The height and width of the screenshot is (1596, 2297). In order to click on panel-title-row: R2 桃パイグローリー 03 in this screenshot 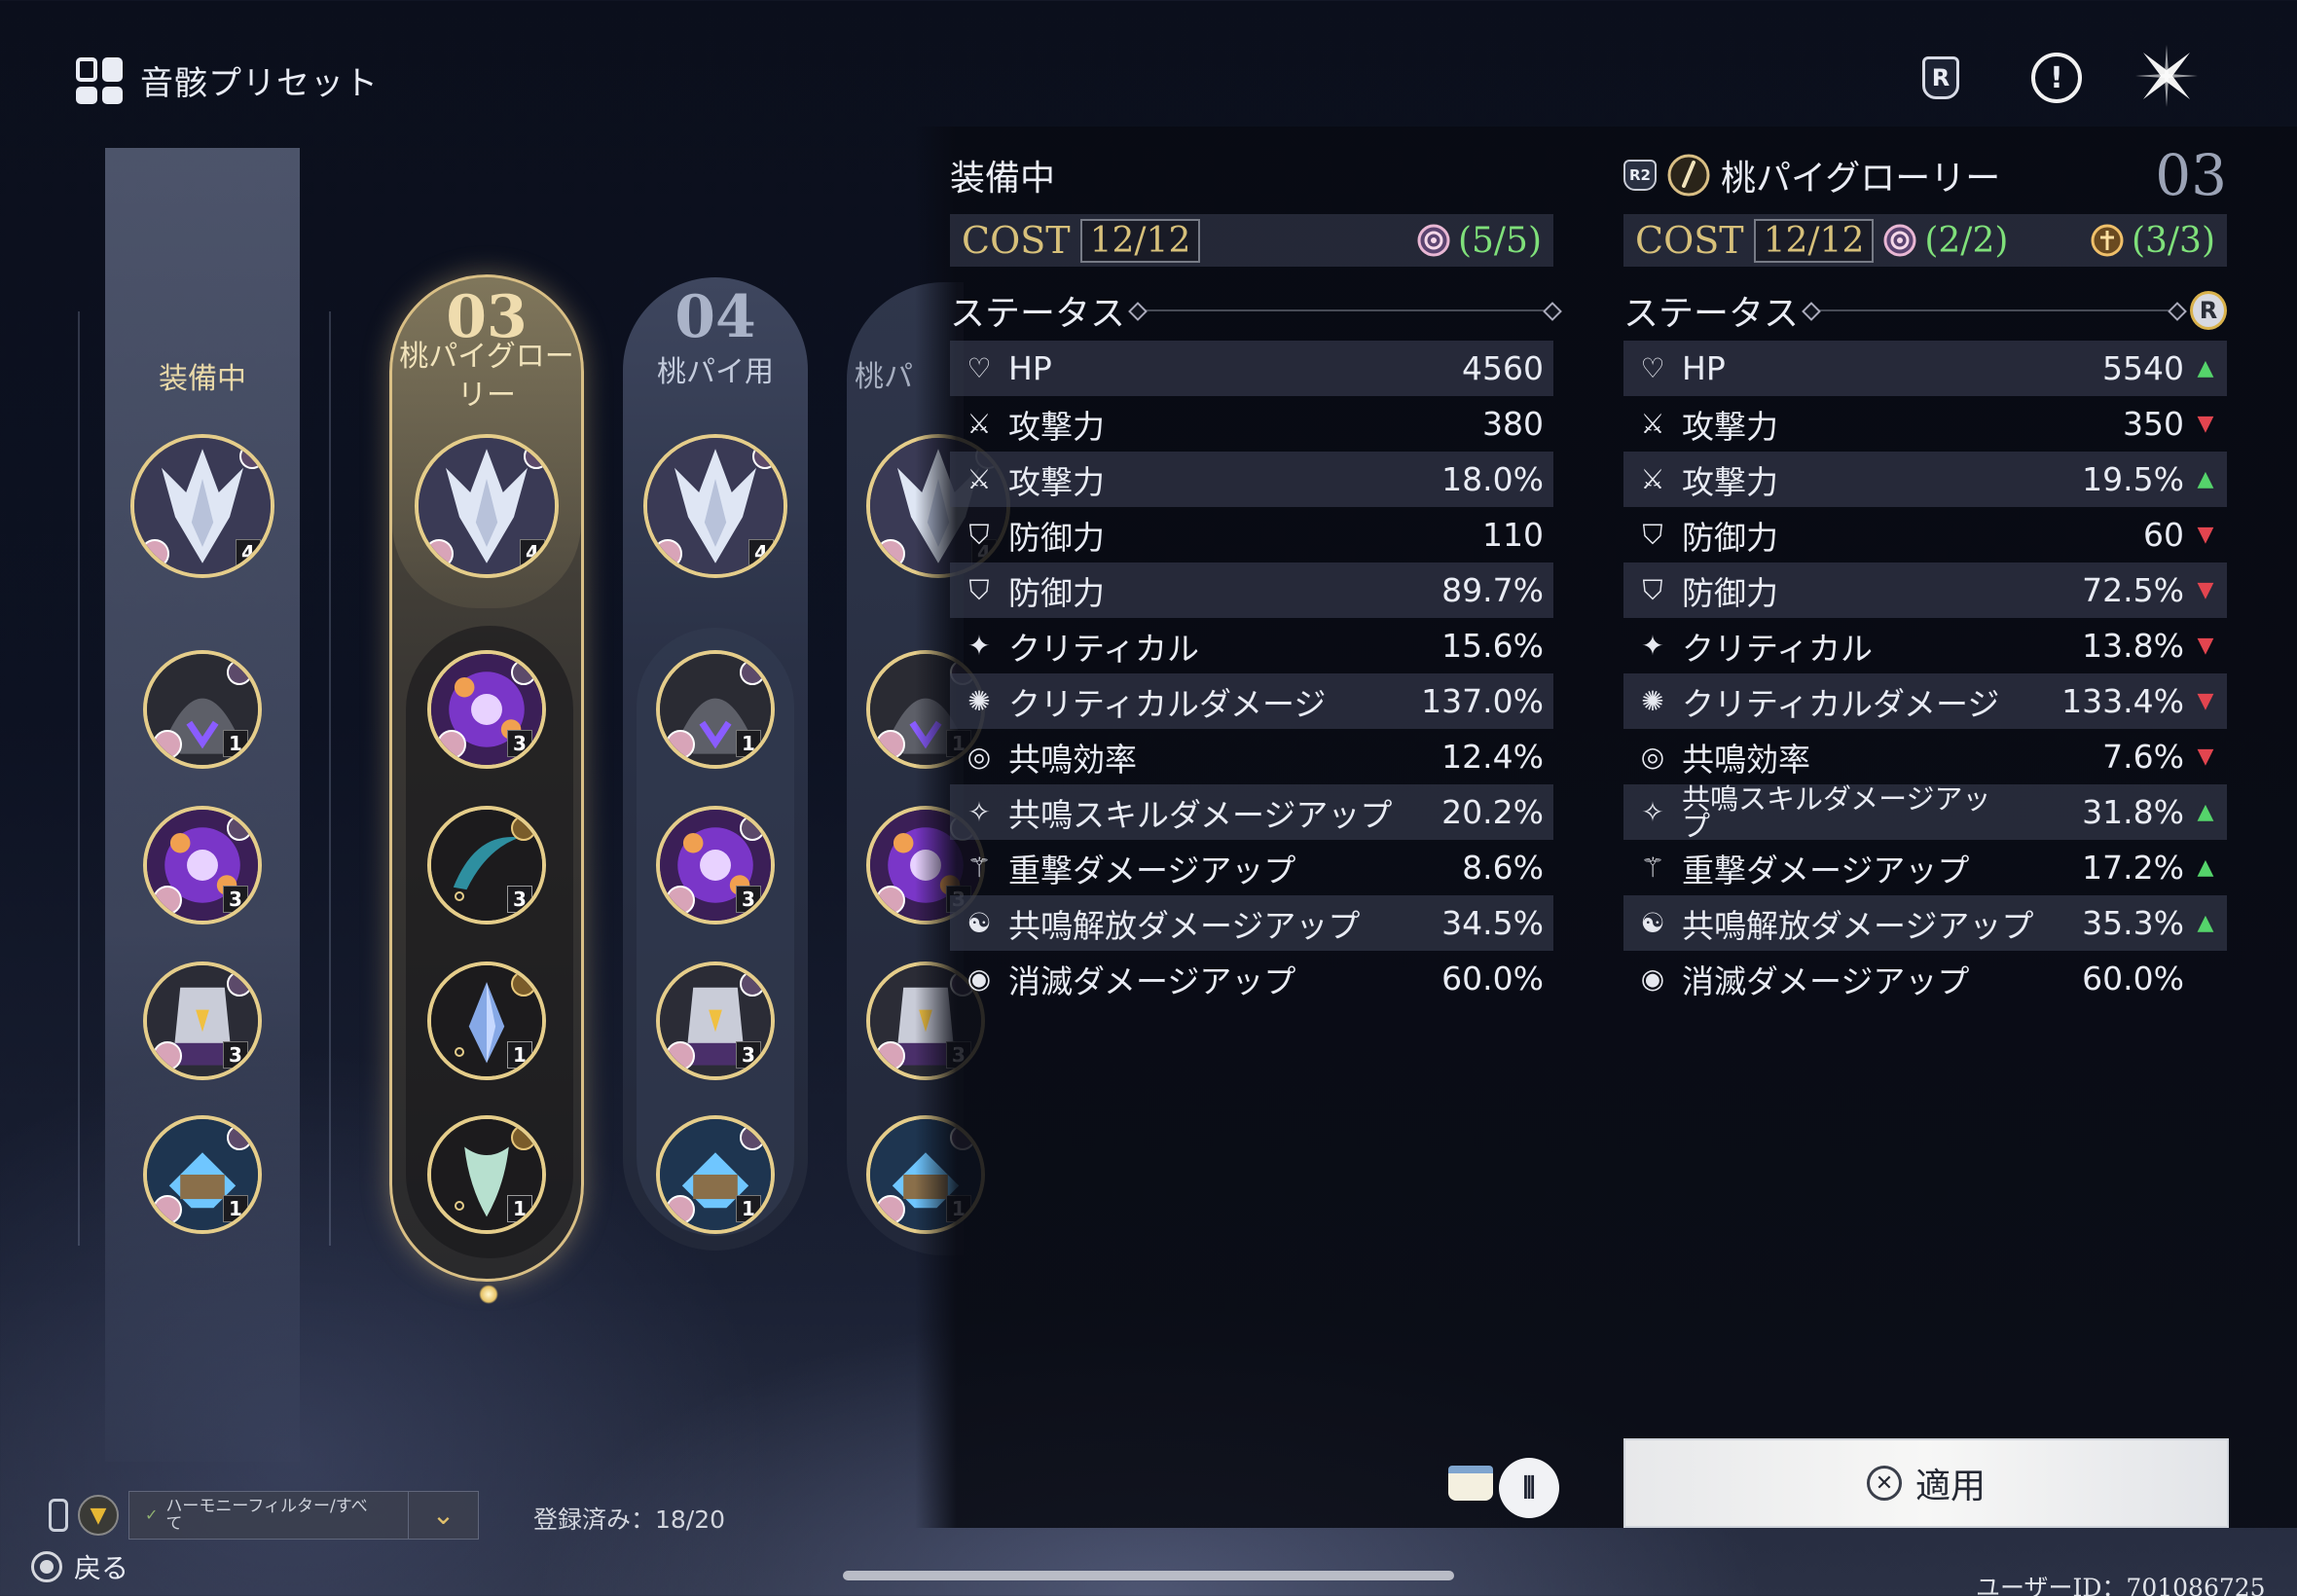, I will do `click(1925, 175)`.